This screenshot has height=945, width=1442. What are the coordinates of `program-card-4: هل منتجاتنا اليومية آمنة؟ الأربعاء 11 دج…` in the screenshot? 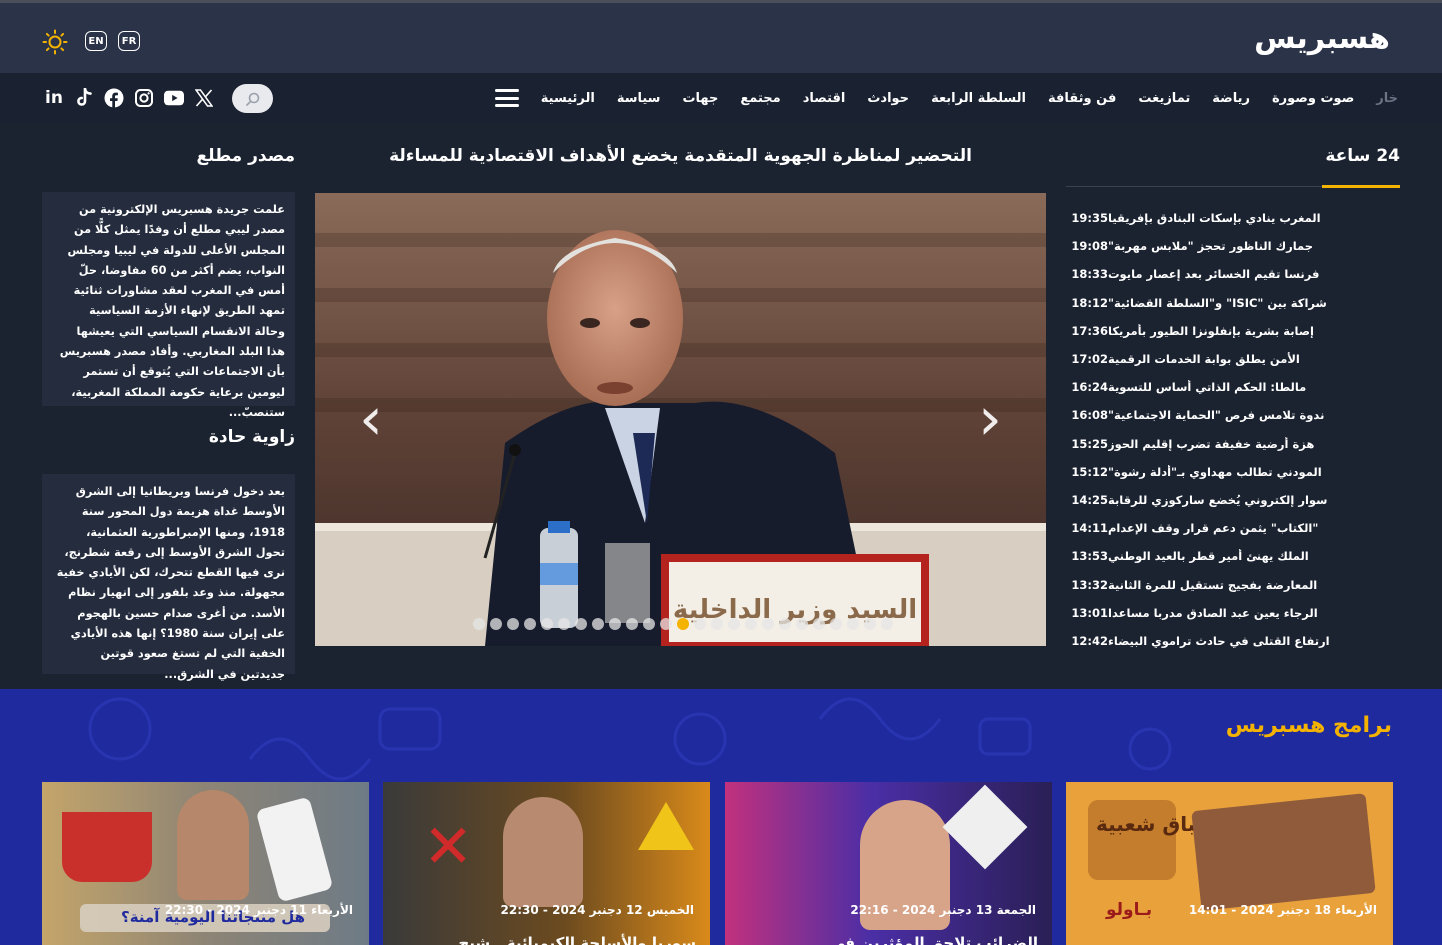 It's located at (205, 863).